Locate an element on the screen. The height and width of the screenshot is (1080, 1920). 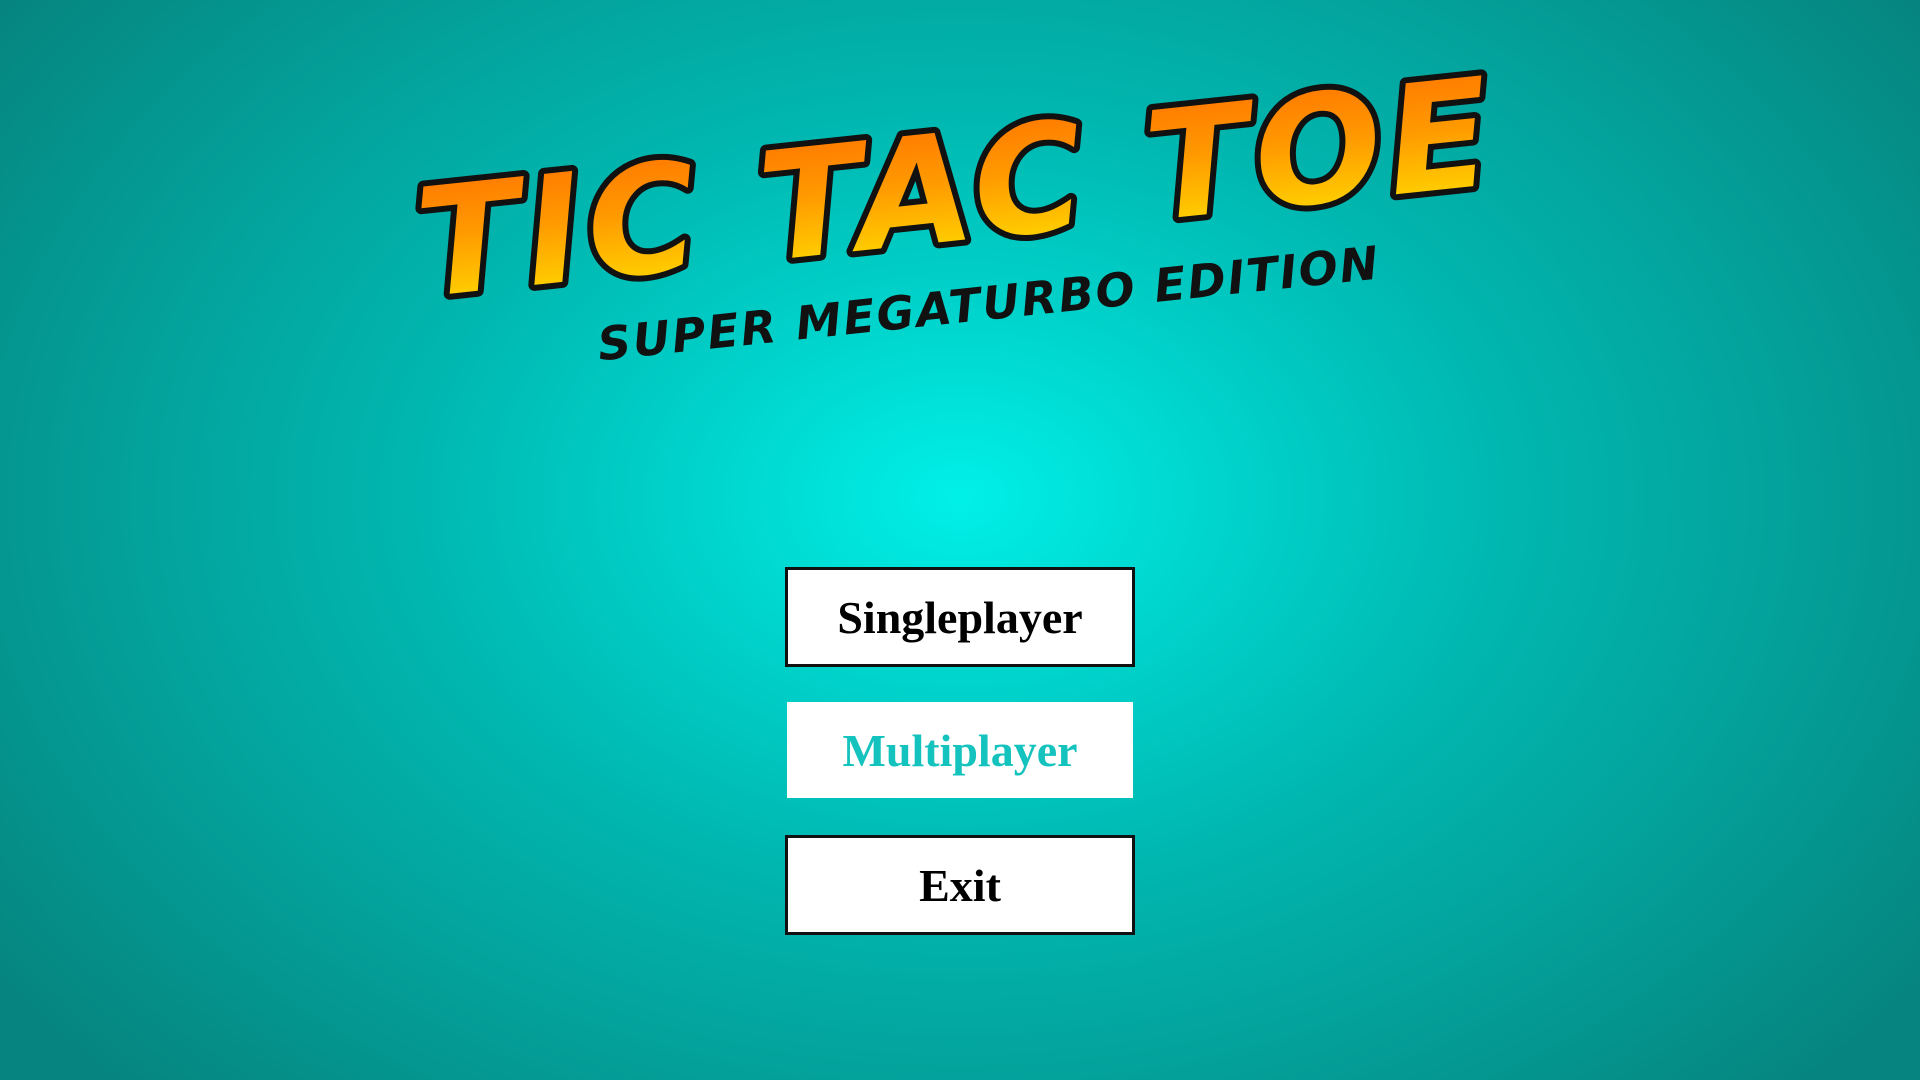
exit-button: Exit is located at coordinates (960, 885).